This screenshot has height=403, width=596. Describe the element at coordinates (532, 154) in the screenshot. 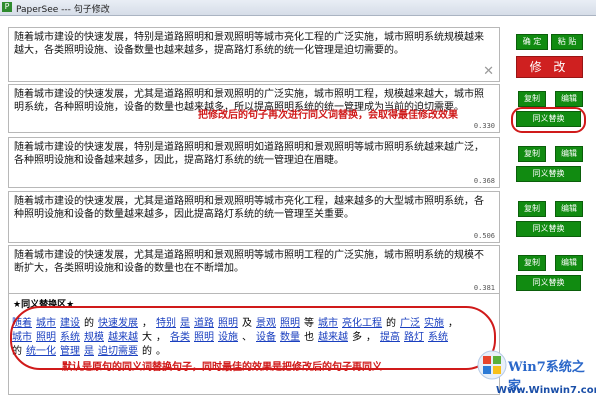

I see `copy-button-2: 复制` at that location.